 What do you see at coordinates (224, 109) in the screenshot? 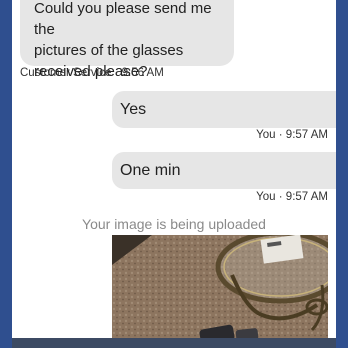
I see `user-message-bubble: Yes` at bounding box center [224, 109].